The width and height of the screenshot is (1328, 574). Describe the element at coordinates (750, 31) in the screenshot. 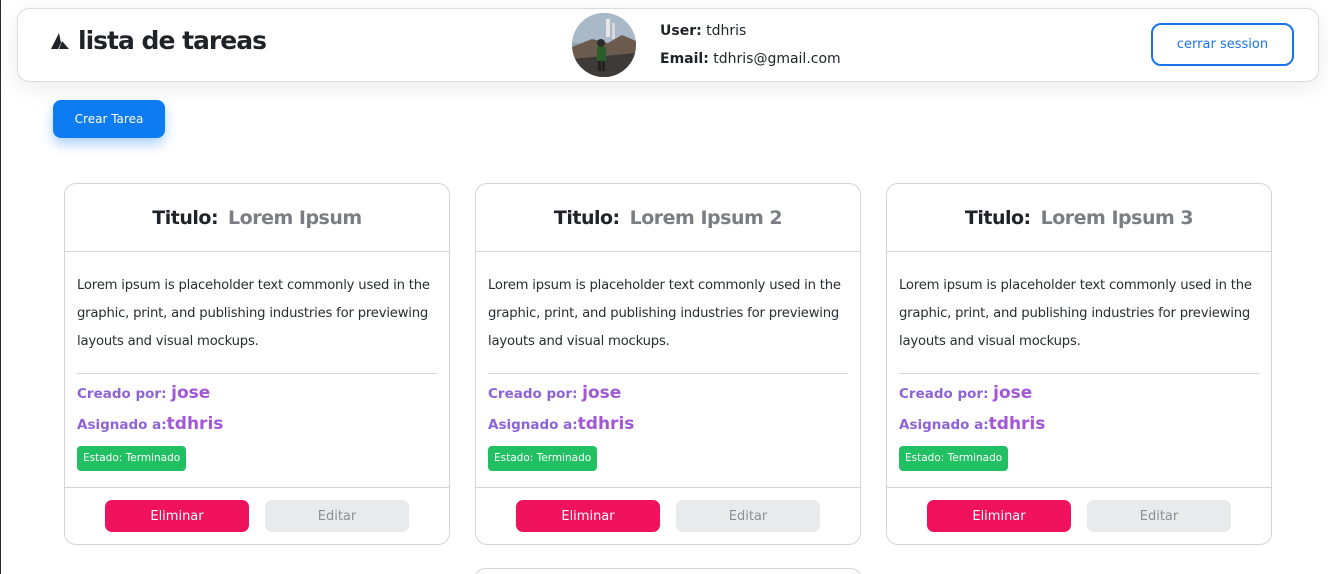

I see `user-row: User: tdhris` at that location.